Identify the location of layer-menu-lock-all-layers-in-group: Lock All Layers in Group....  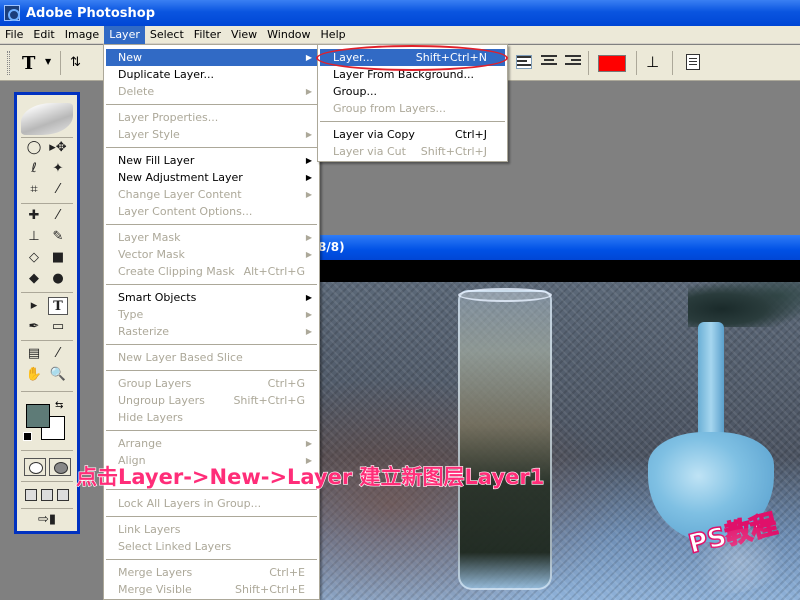
(211, 503).